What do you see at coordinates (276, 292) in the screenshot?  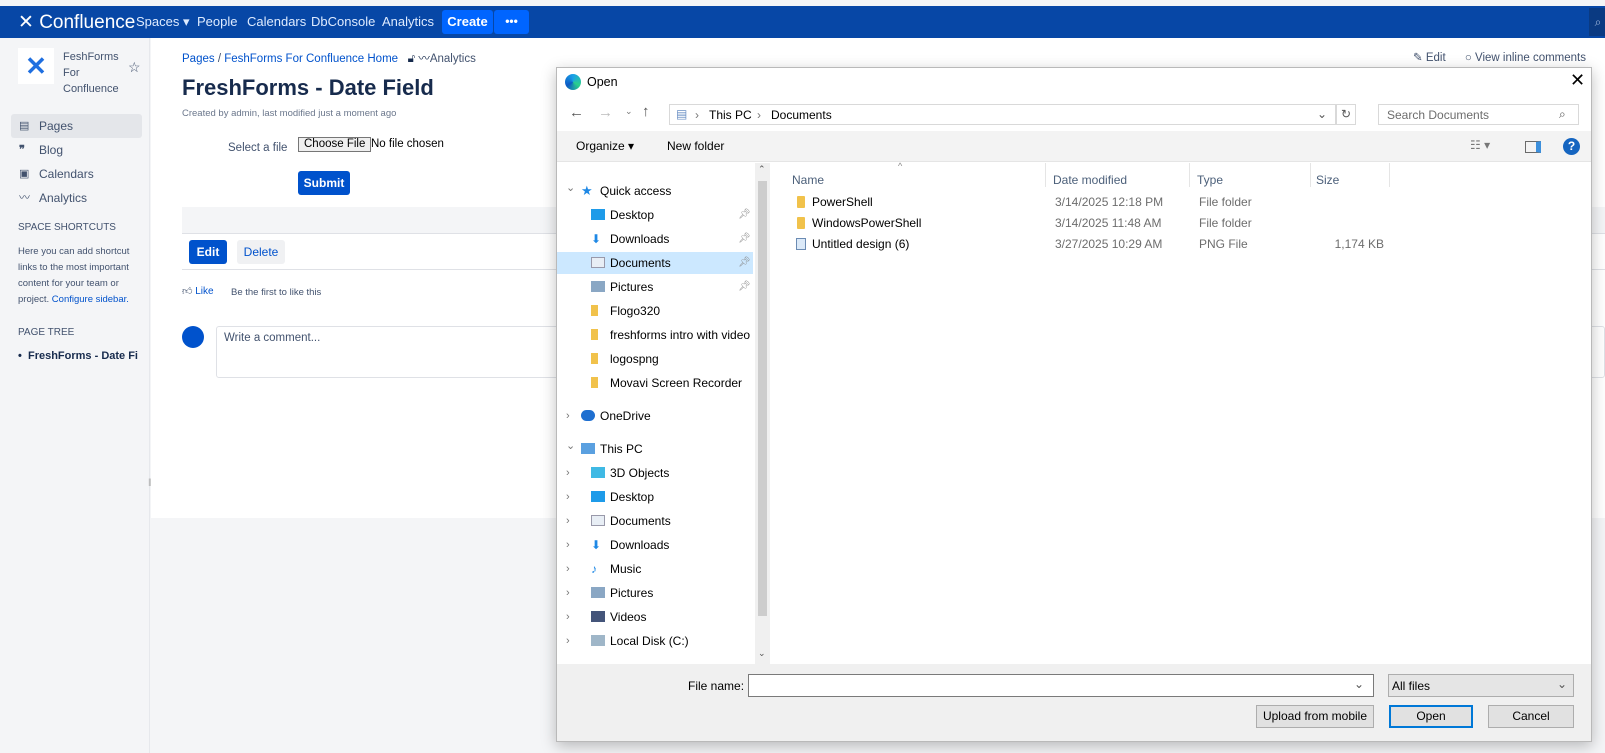 I see `like-text: Be the first to like this` at bounding box center [276, 292].